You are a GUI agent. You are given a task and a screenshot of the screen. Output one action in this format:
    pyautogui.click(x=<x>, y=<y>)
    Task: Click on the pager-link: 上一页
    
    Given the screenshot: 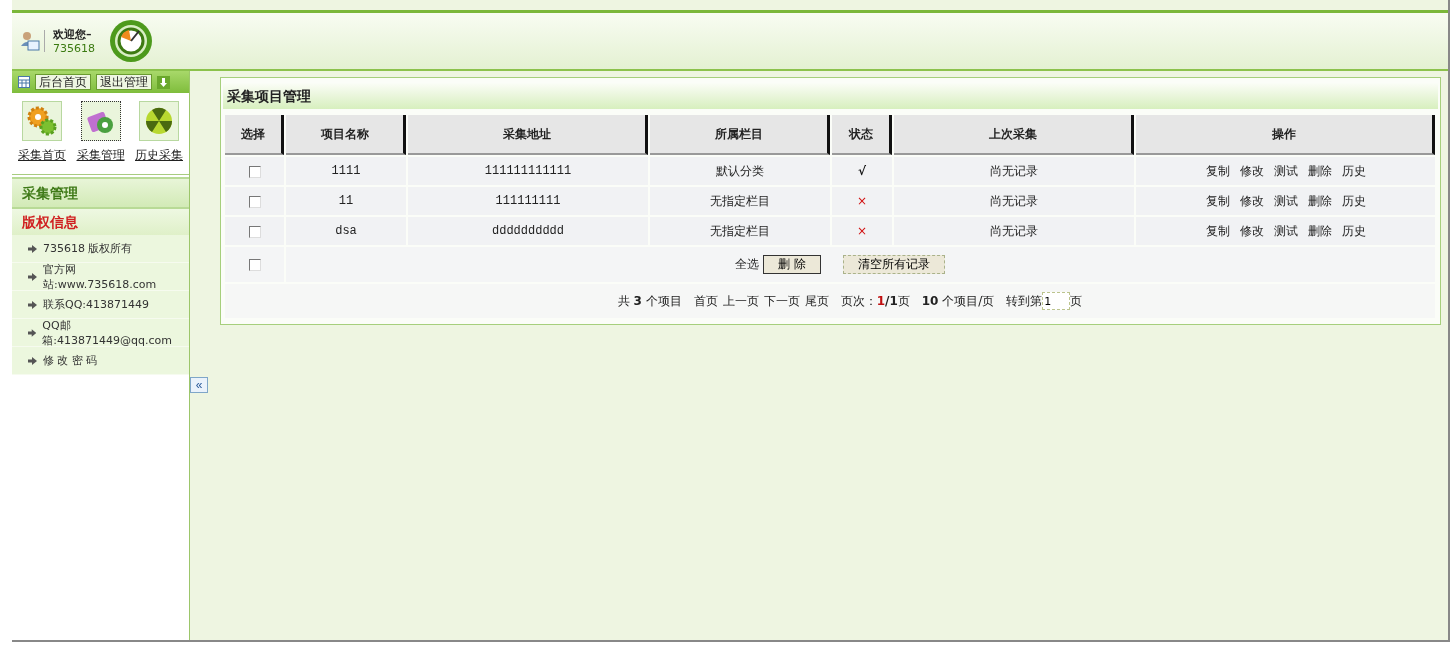 What is the action you would take?
    pyautogui.click(x=740, y=301)
    